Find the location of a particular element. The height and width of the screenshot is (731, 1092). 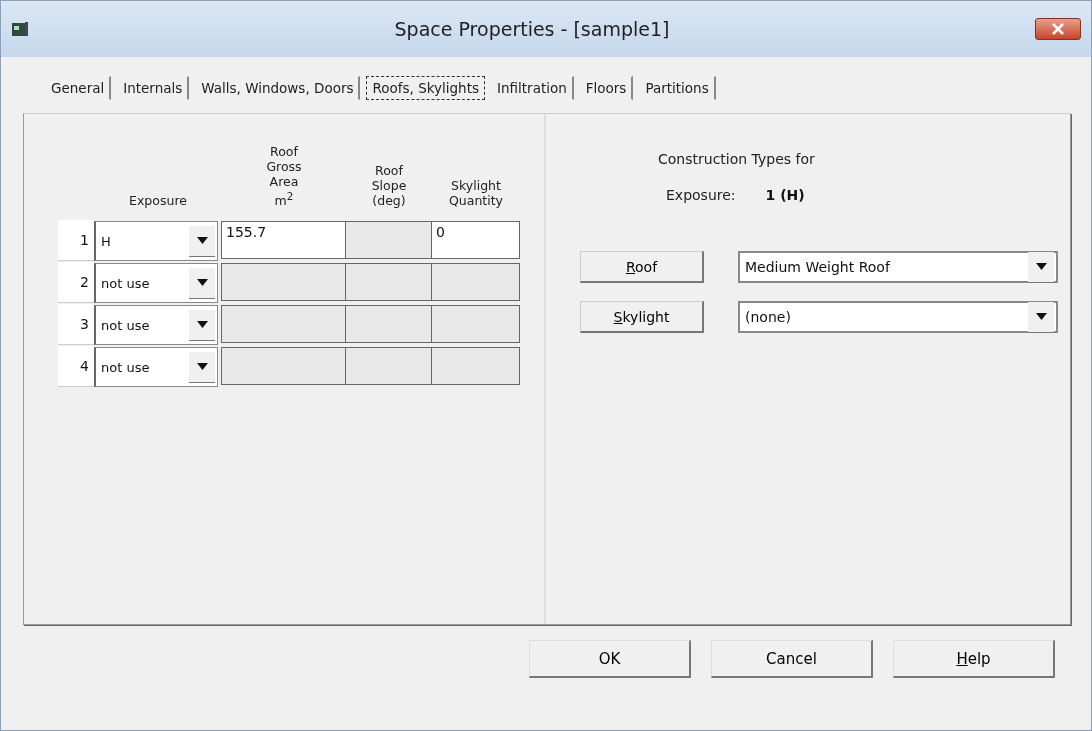

dialog-button: Cancel is located at coordinates (792, 659).